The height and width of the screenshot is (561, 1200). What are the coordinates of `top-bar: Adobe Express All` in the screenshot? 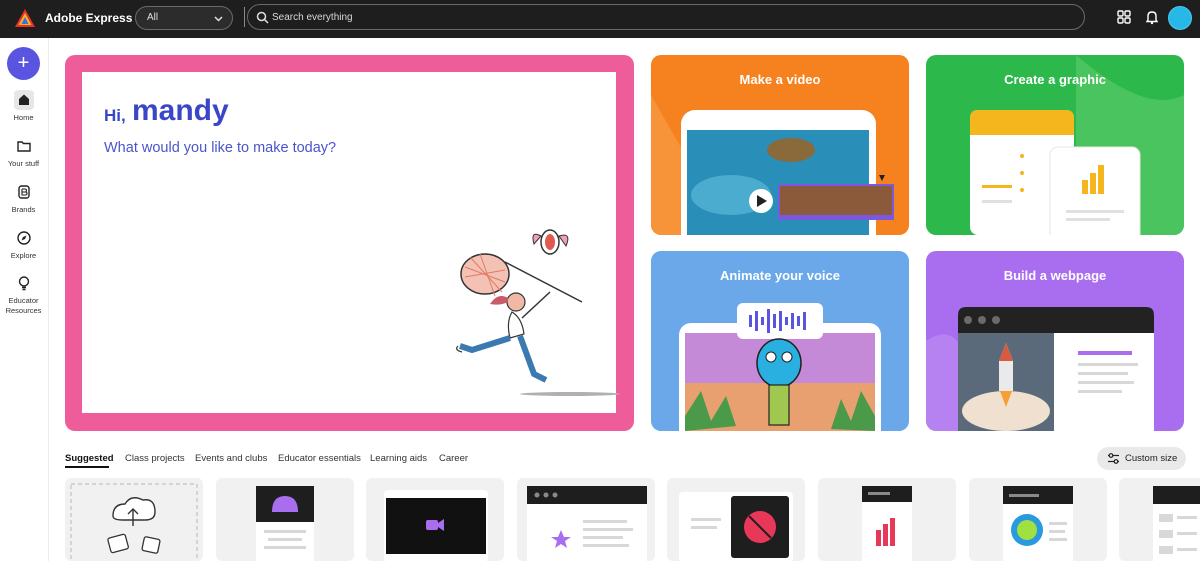 It's located at (600, 19).